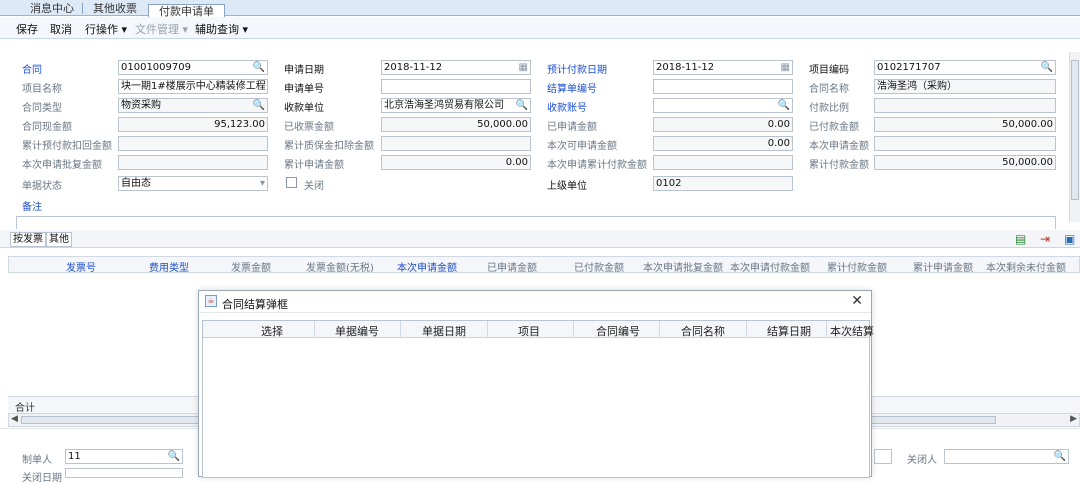 The image size is (1080, 484). I want to click on contract-value: 01001009709, so click(156, 67).